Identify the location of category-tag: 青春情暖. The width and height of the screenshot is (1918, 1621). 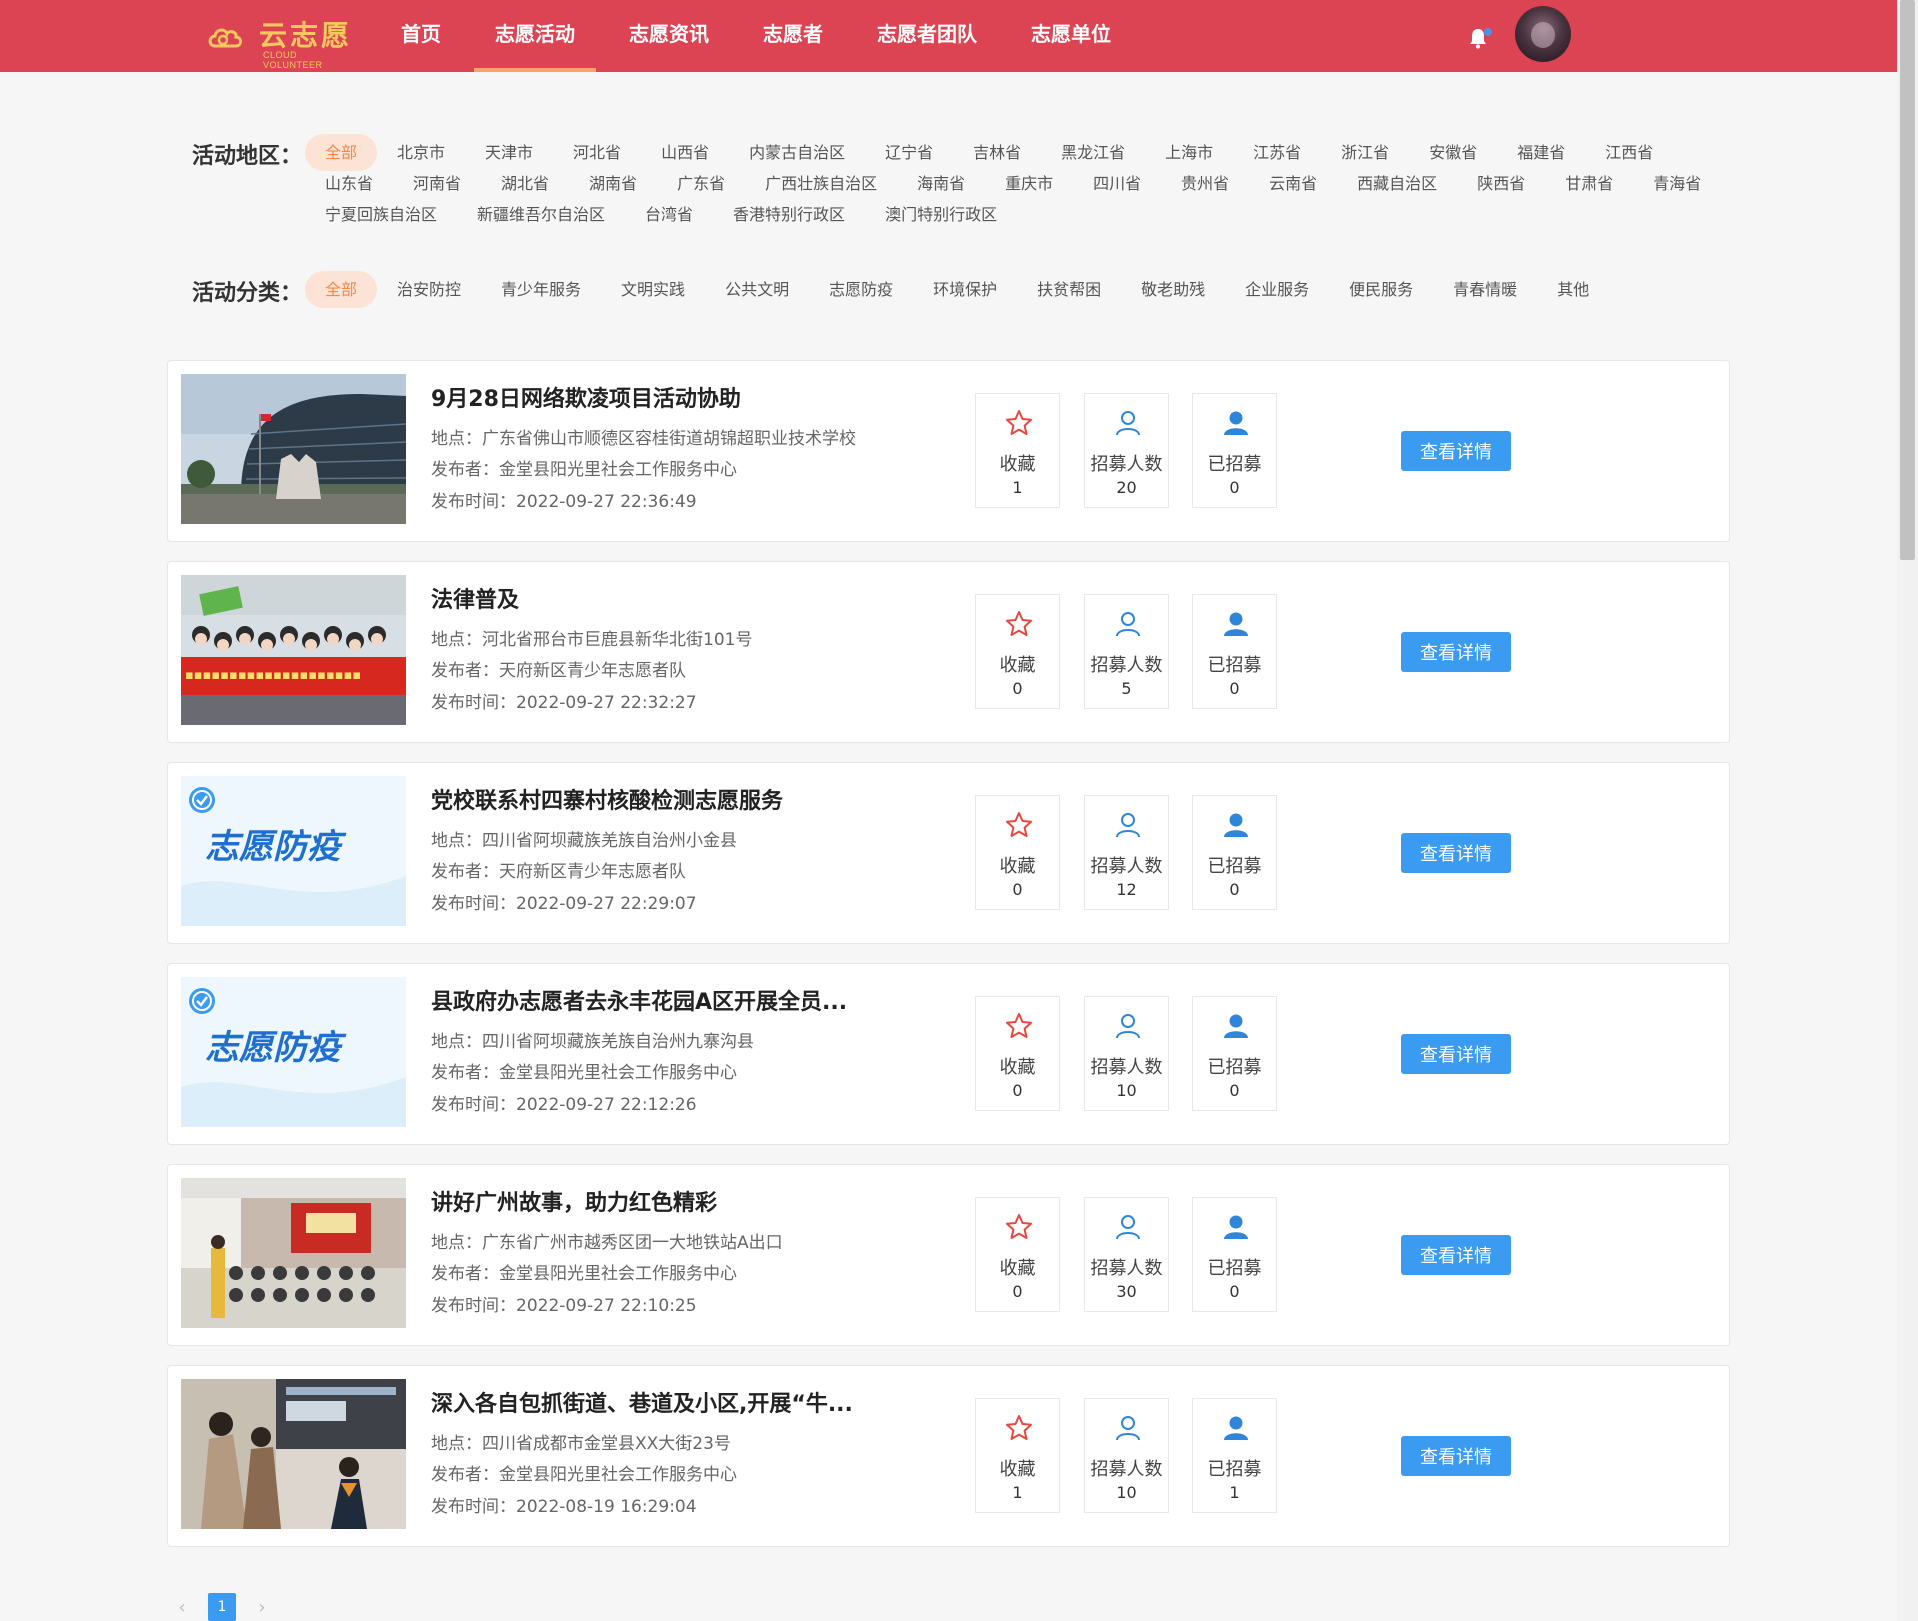
(1485, 289).